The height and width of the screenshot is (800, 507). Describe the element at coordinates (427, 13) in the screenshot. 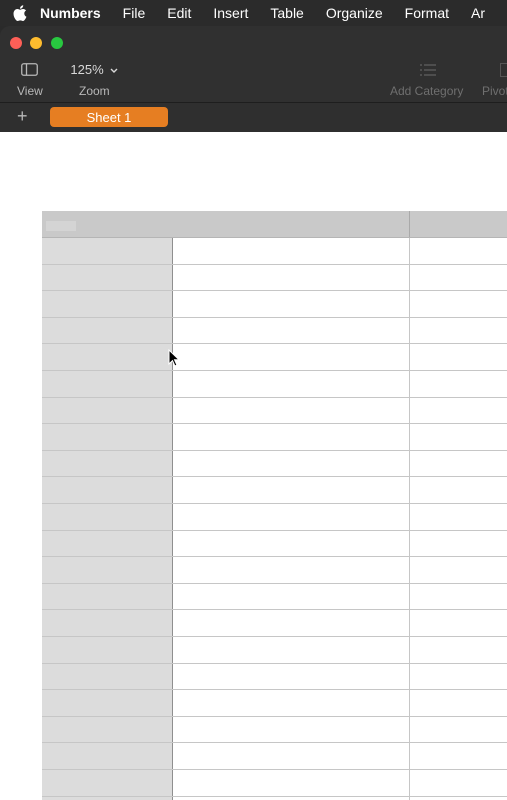

I see `menu-format: Format` at that location.